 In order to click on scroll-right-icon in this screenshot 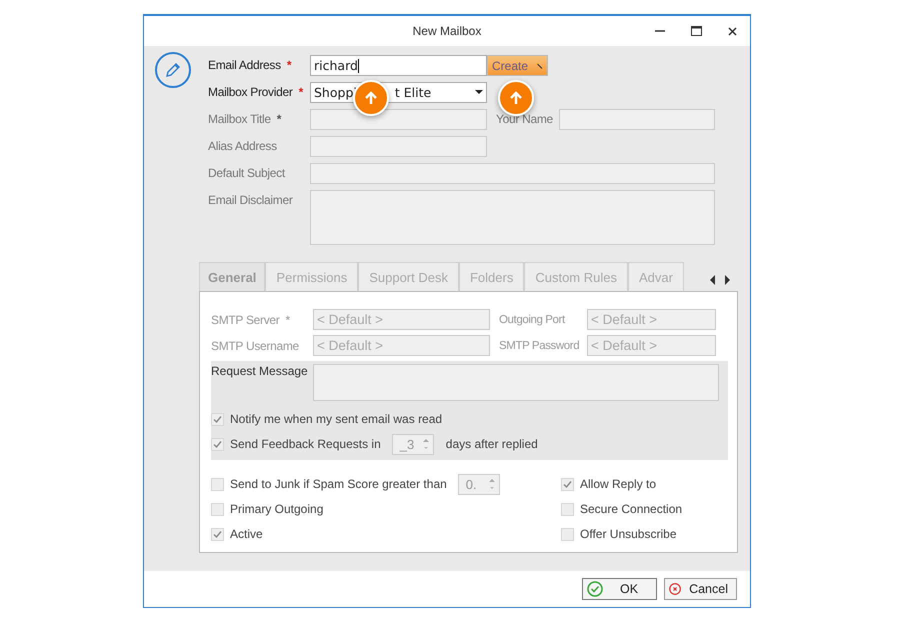, I will do `click(727, 280)`.